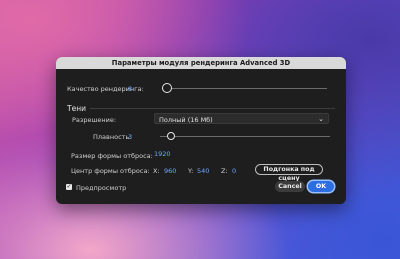 The width and height of the screenshot is (400, 259). Describe the element at coordinates (162, 154) in the screenshot. I see `shadow-size-value: 1920` at that location.